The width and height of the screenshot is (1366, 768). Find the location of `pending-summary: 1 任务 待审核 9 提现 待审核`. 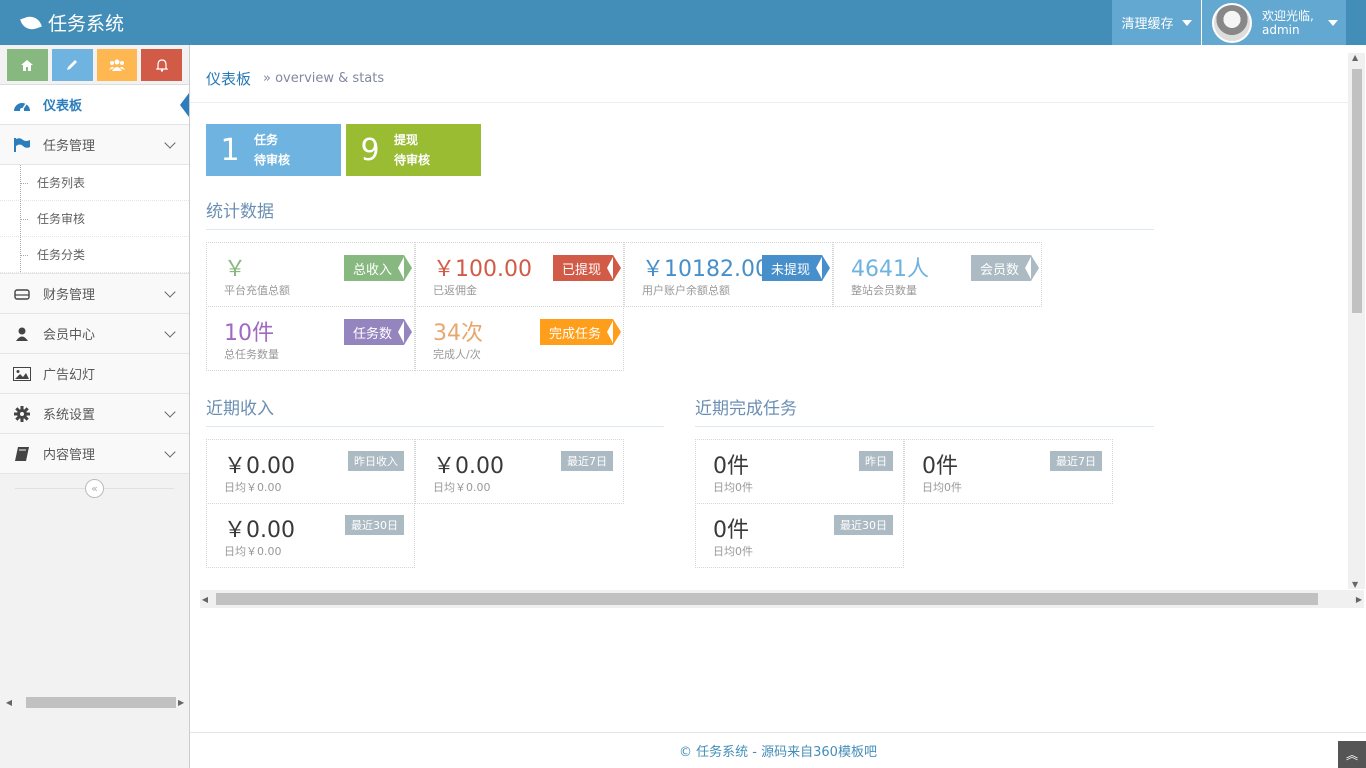

pending-summary: 1 任务 待审核 9 提现 待审核 is located at coordinates (343, 150).